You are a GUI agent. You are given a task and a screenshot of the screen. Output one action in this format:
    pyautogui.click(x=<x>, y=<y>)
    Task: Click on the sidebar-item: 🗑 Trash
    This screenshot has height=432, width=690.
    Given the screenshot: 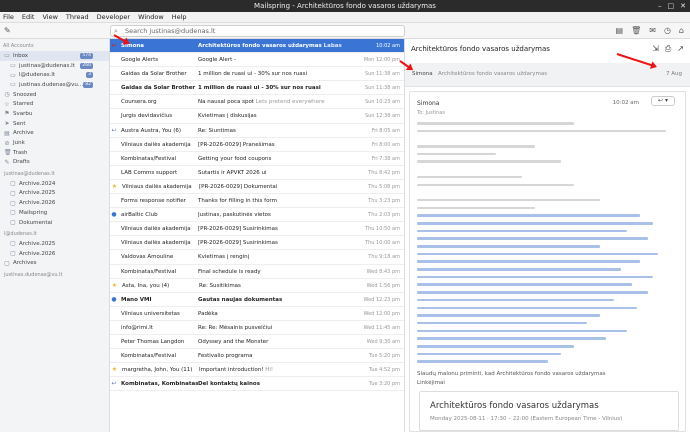 What is the action you would take?
    pyautogui.click(x=54, y=153)
    